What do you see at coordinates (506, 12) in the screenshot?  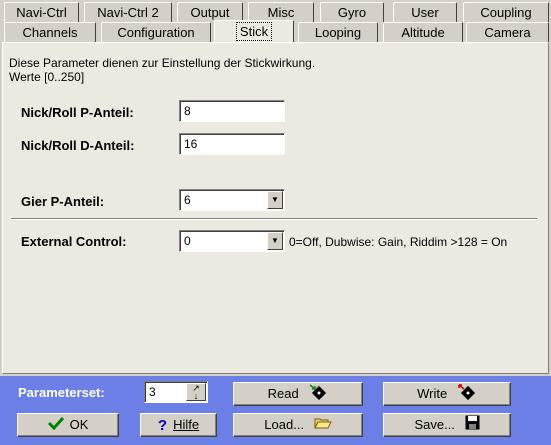 I see `tab-coupling: Coupling` at bounding box center [506, 12].